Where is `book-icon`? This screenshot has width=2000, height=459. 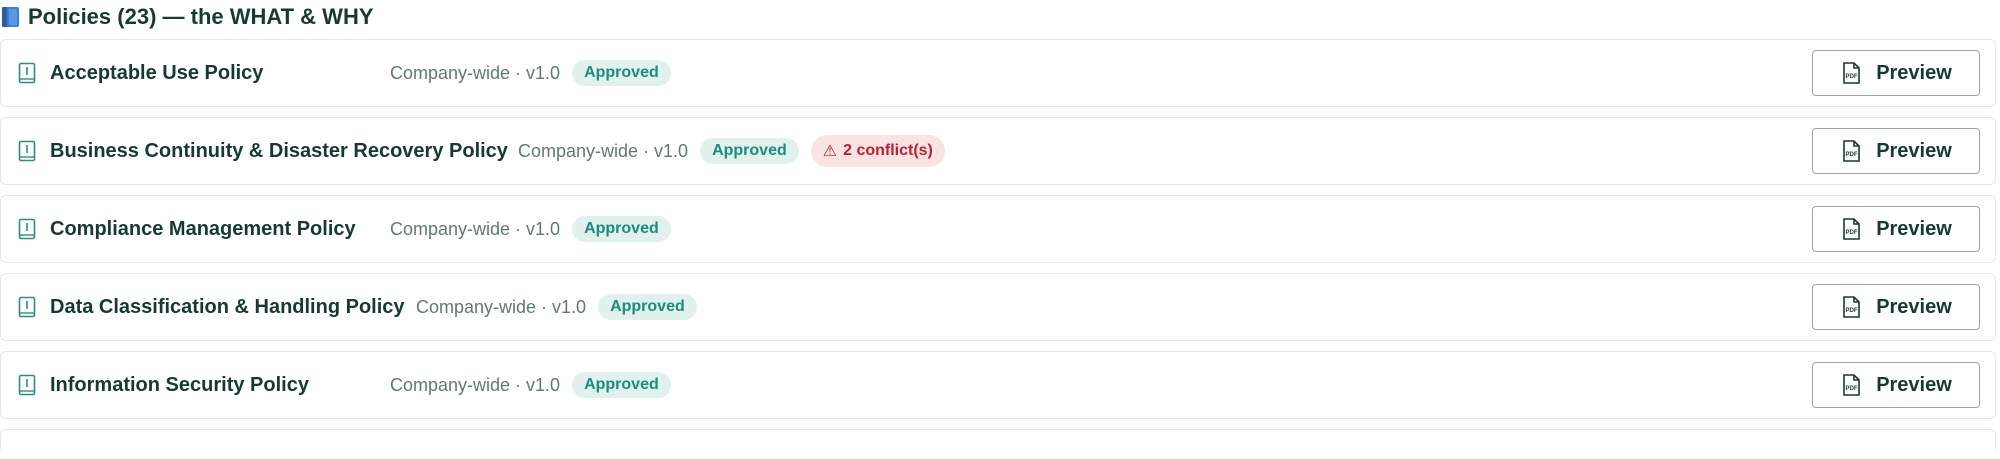
book-icon is located at coordinates (10, 17).